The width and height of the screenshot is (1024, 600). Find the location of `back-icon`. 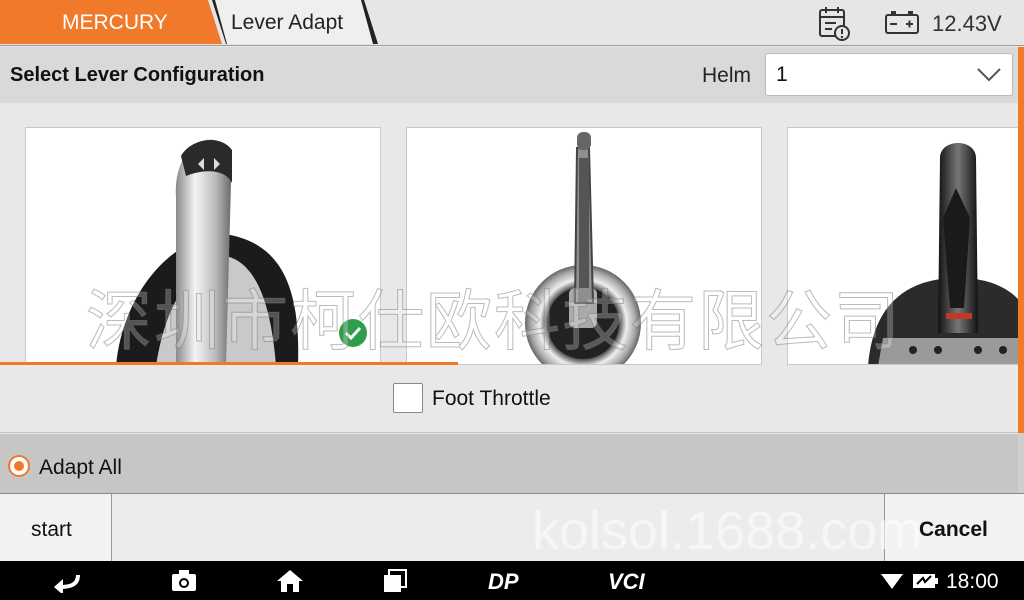

back-icon is located at coordinates (67, 582).